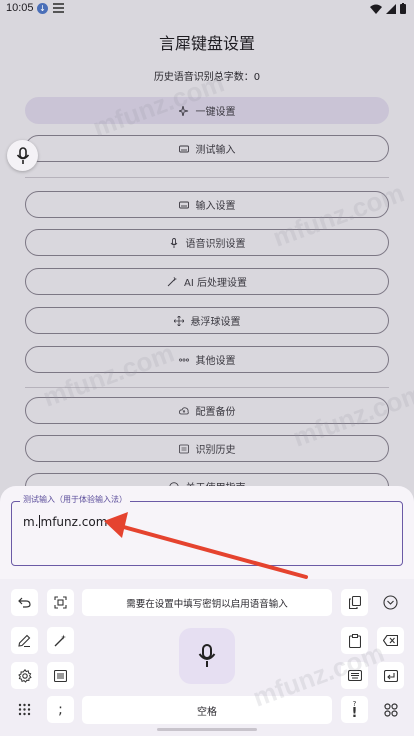 This screenshot has width=414, height=736. I want to click on history-icon, so click(183, 448).